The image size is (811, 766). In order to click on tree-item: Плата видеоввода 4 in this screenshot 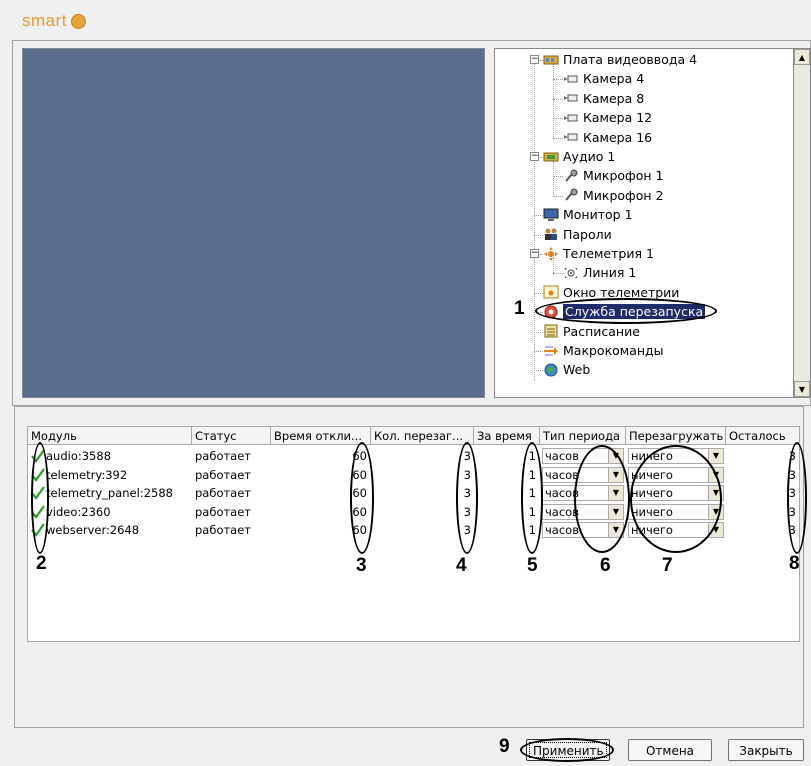, I will do `click(620, 59)`.